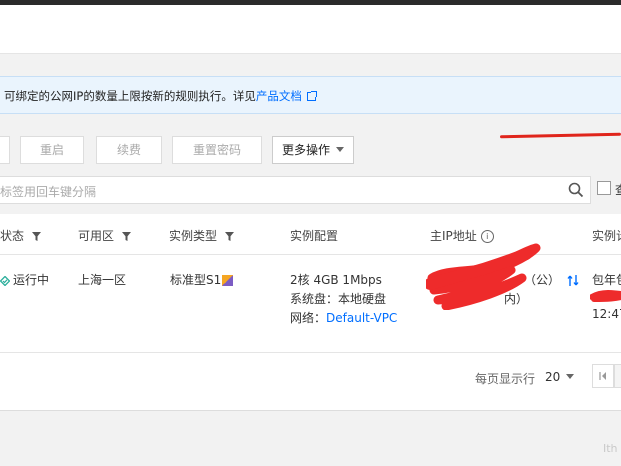 The height and width of the screenshot is (466, 621). Describe the element at coordinates (96, 236) in the screenshot. I see `header-zone-label: 可用区` at that location.